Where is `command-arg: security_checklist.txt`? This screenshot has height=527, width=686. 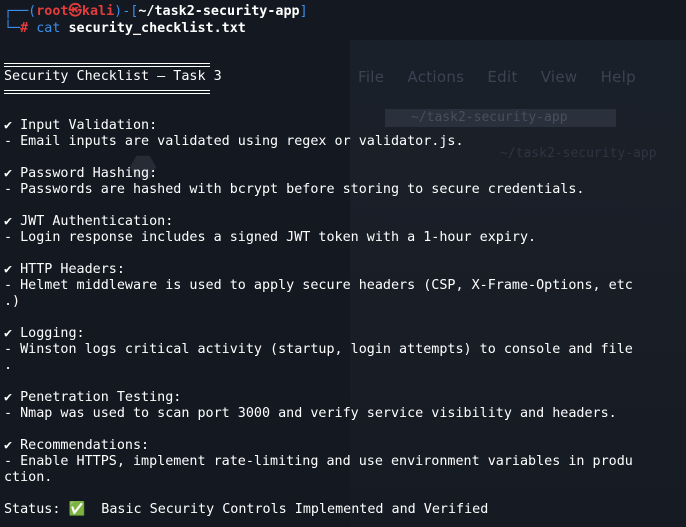
command-arg: security_checklist.txt is located at coordinates (157, 28).